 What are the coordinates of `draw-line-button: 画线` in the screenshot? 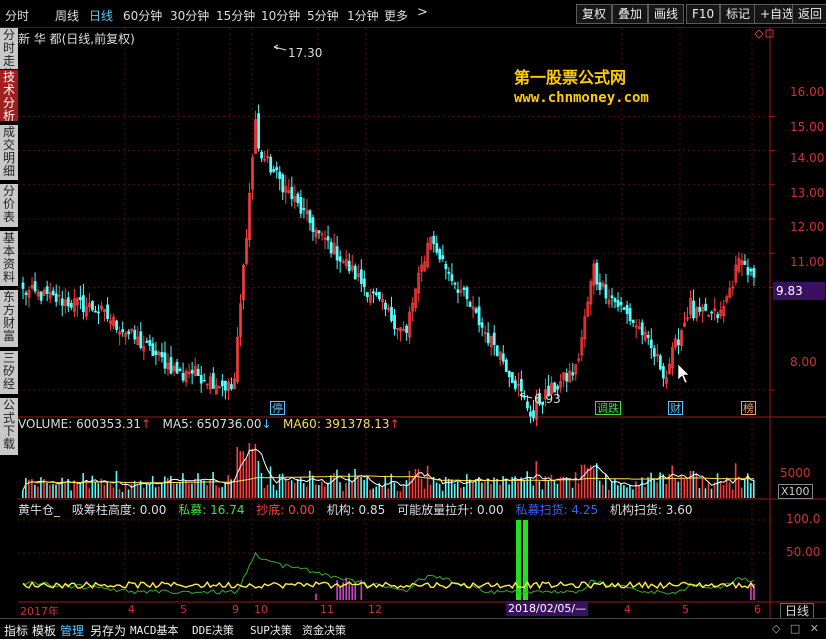 It's located at (666, 14).